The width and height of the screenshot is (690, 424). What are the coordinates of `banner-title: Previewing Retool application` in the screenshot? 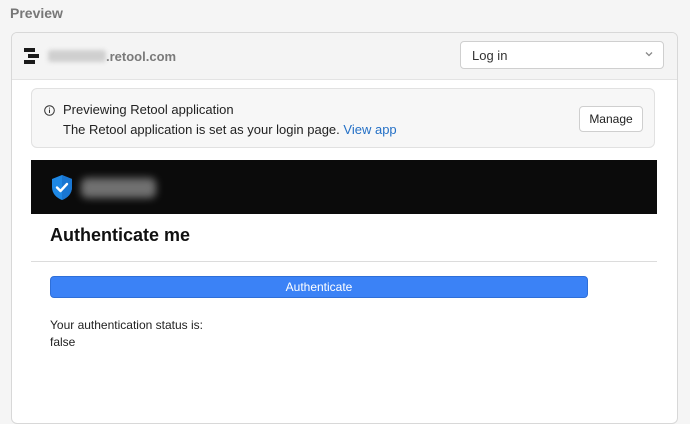 It's located at (148, 109).